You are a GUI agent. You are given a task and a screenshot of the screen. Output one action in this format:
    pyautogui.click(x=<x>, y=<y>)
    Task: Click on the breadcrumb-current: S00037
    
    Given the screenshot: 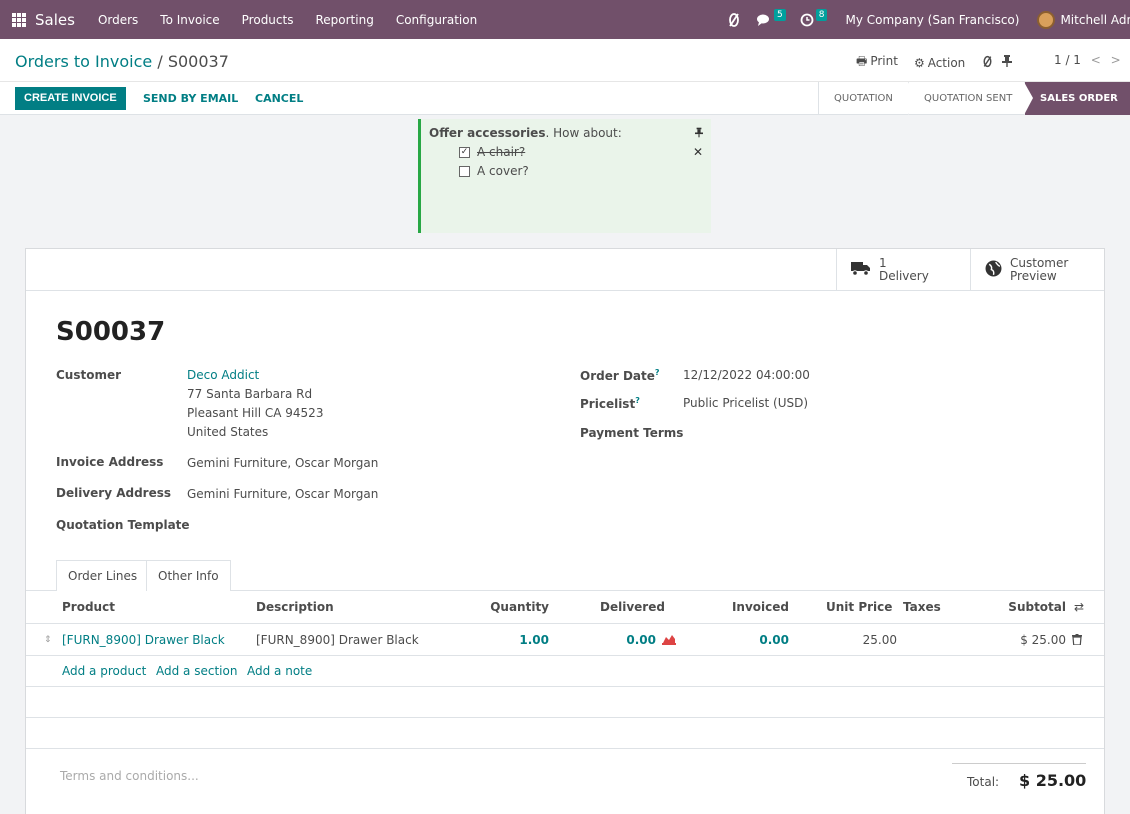 What is the action you would take?
    pyautogui.click(x=198, y=61)
    